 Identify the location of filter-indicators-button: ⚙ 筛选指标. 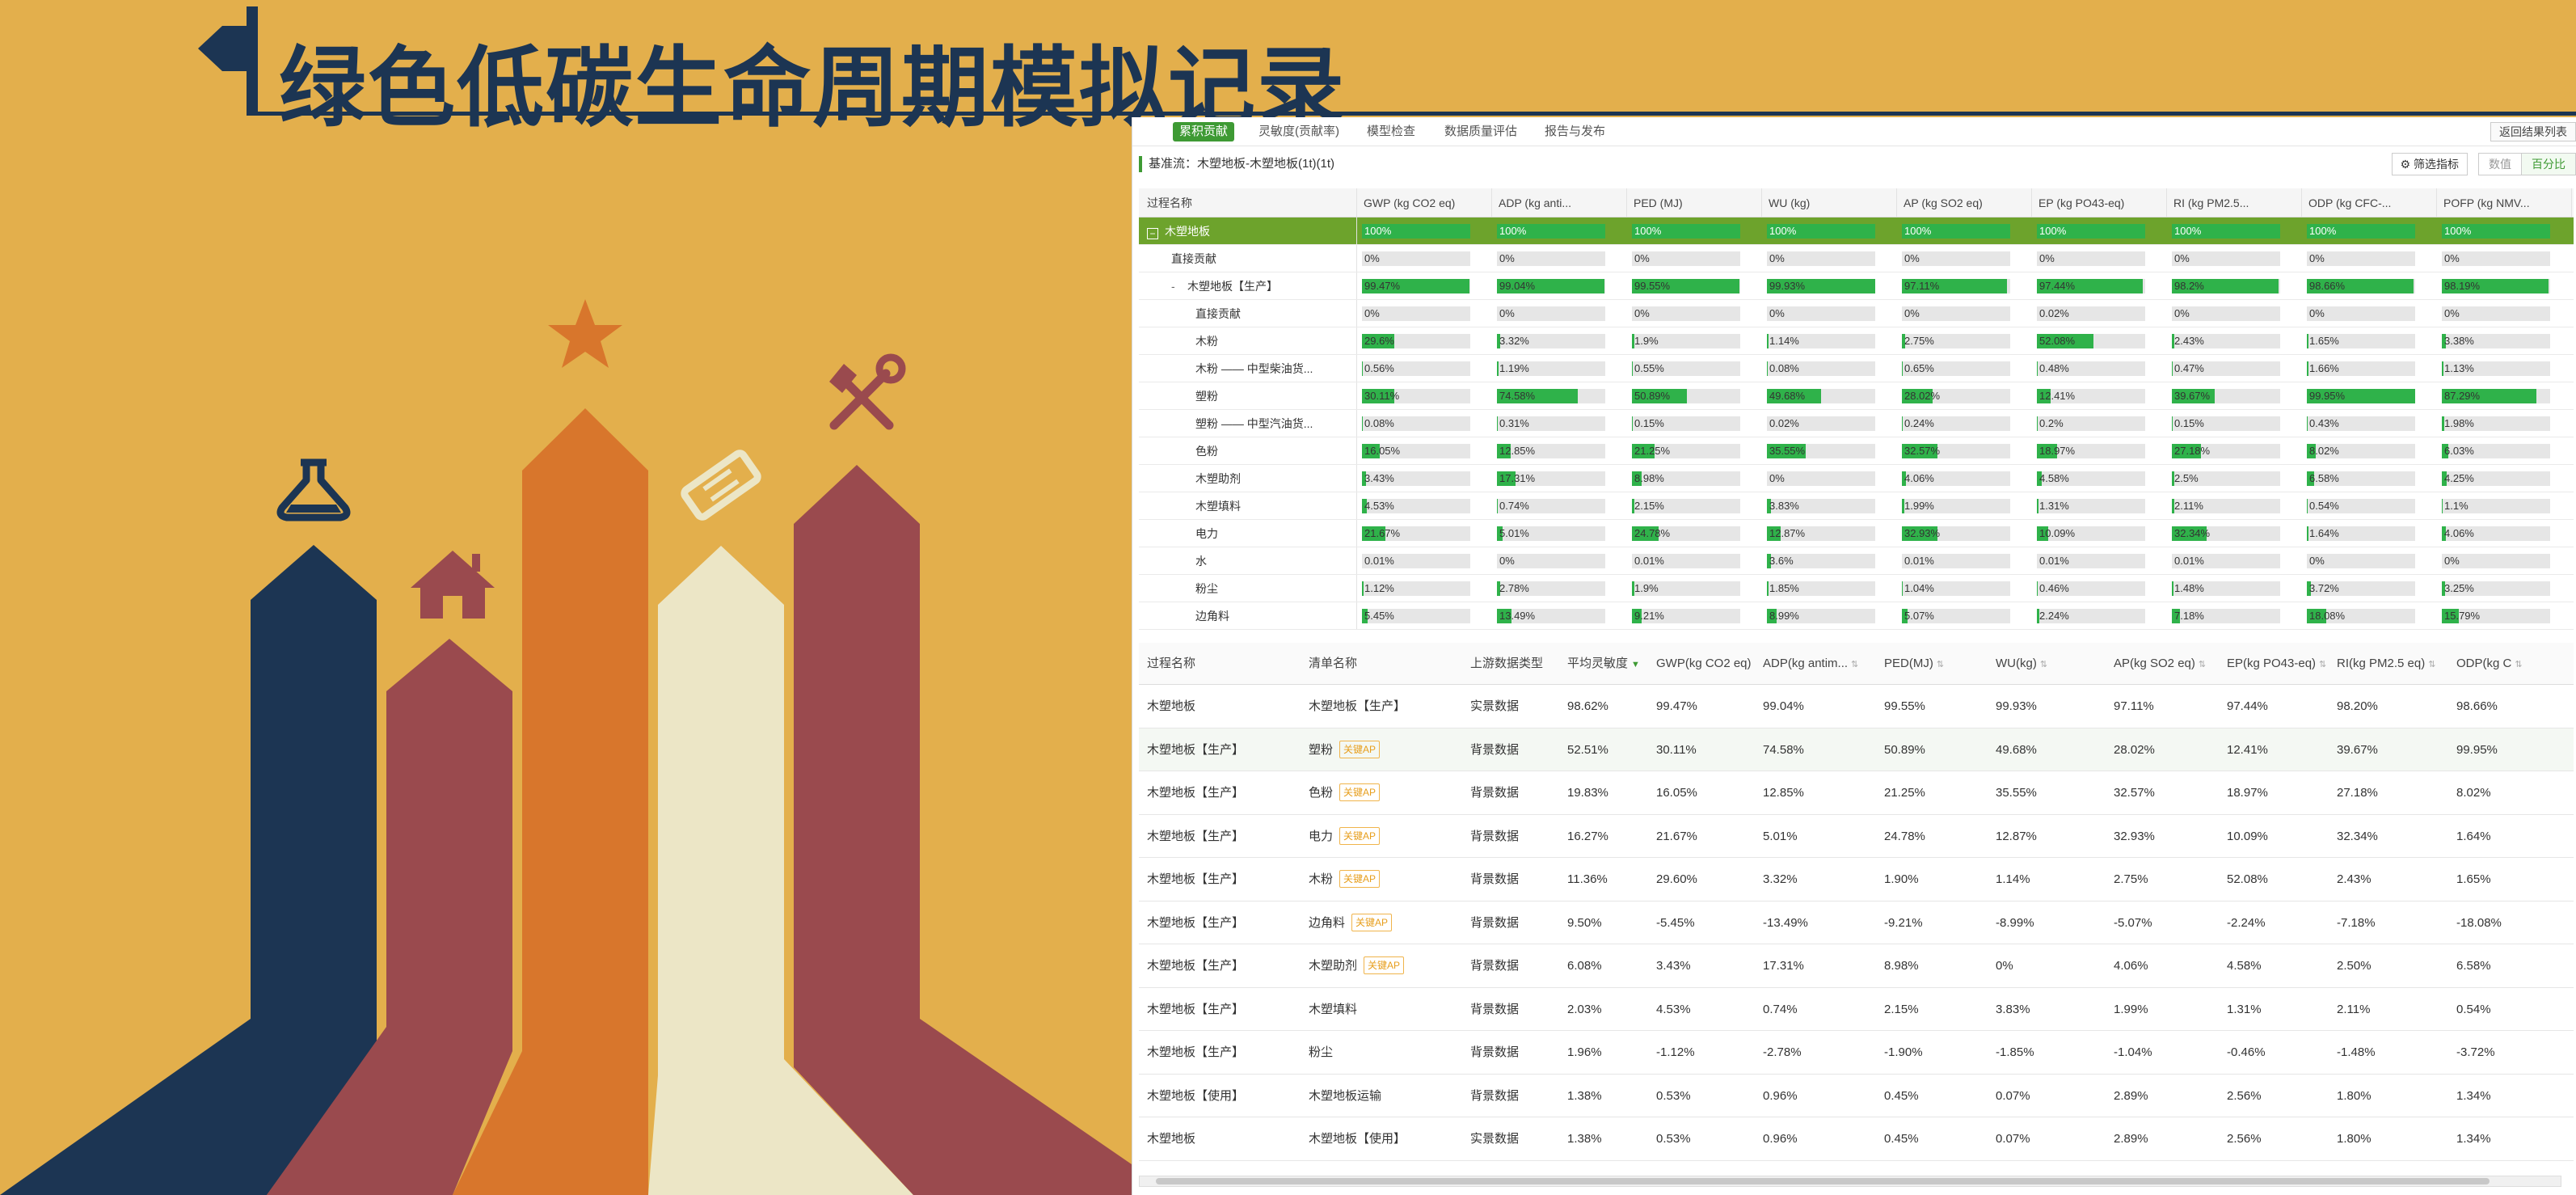
(2429, 164).